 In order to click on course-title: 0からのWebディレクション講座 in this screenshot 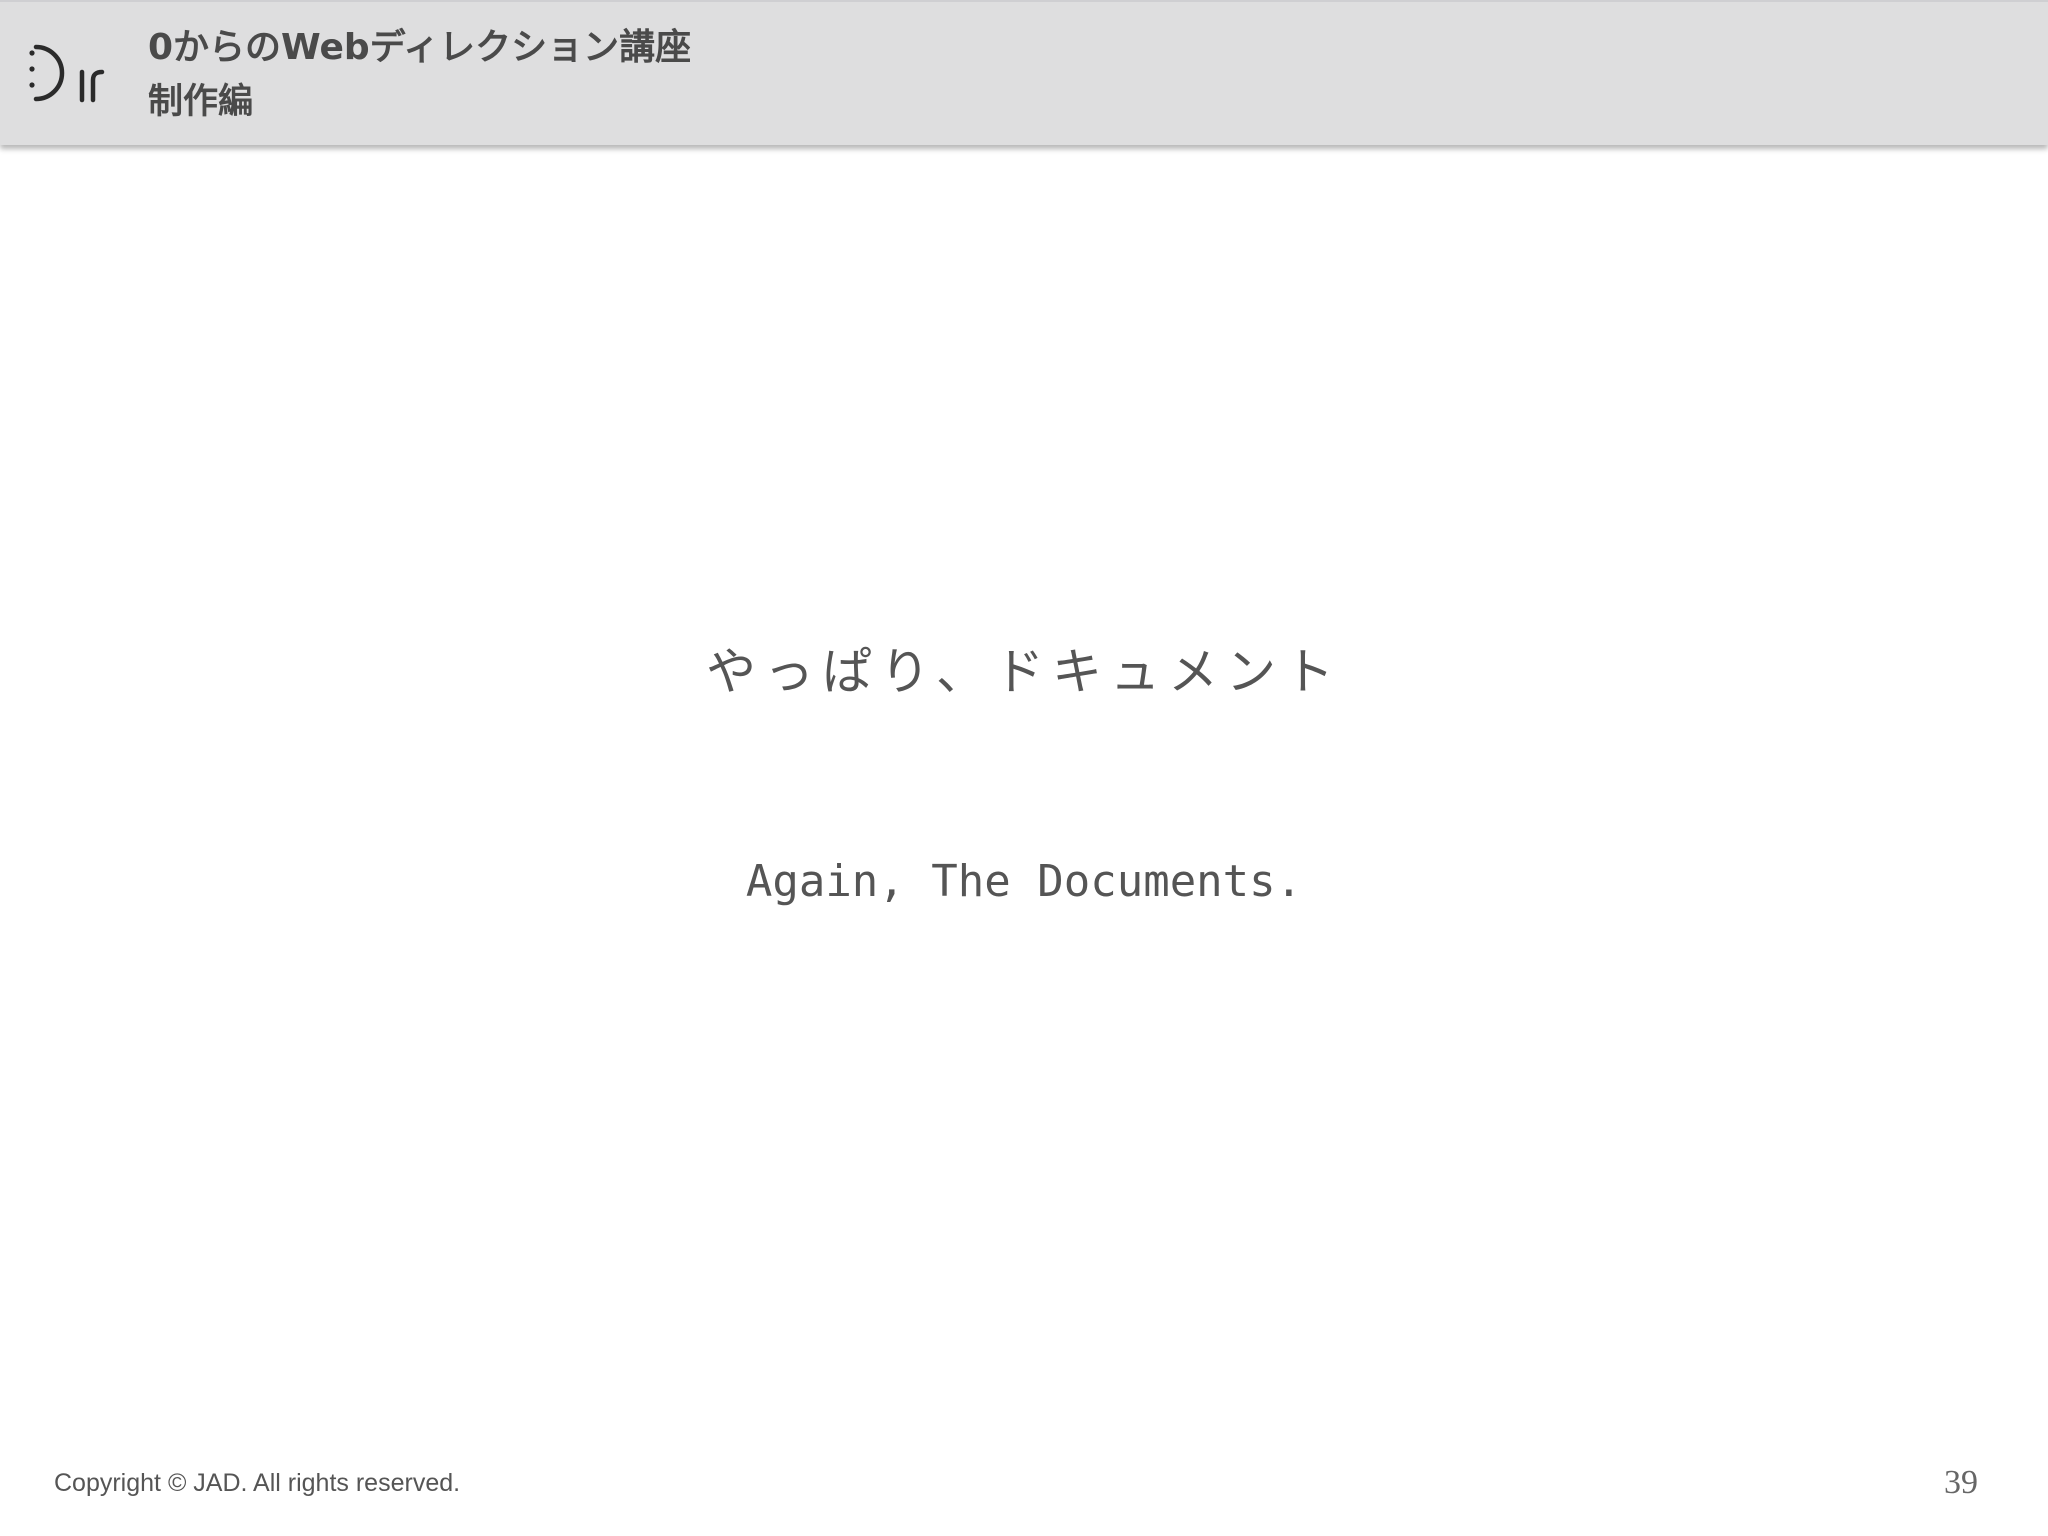, I will do `click(420, 47)`.